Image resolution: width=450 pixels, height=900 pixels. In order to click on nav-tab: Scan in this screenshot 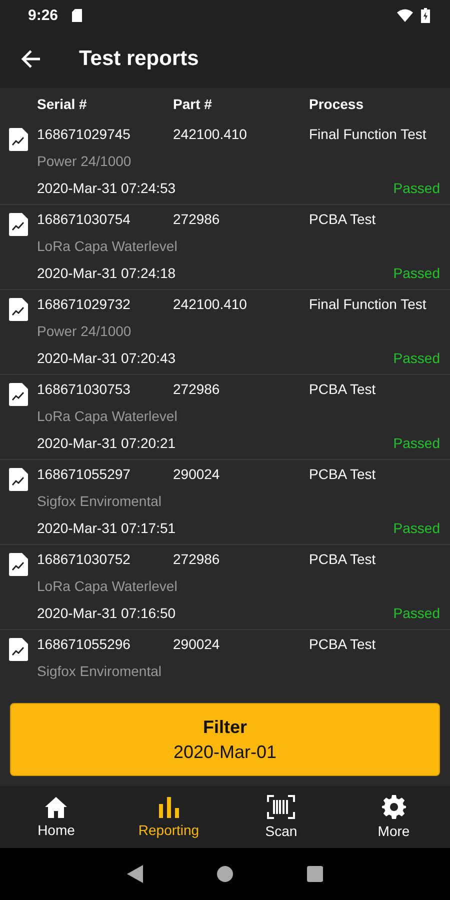, I will do `click(281, 817)`.